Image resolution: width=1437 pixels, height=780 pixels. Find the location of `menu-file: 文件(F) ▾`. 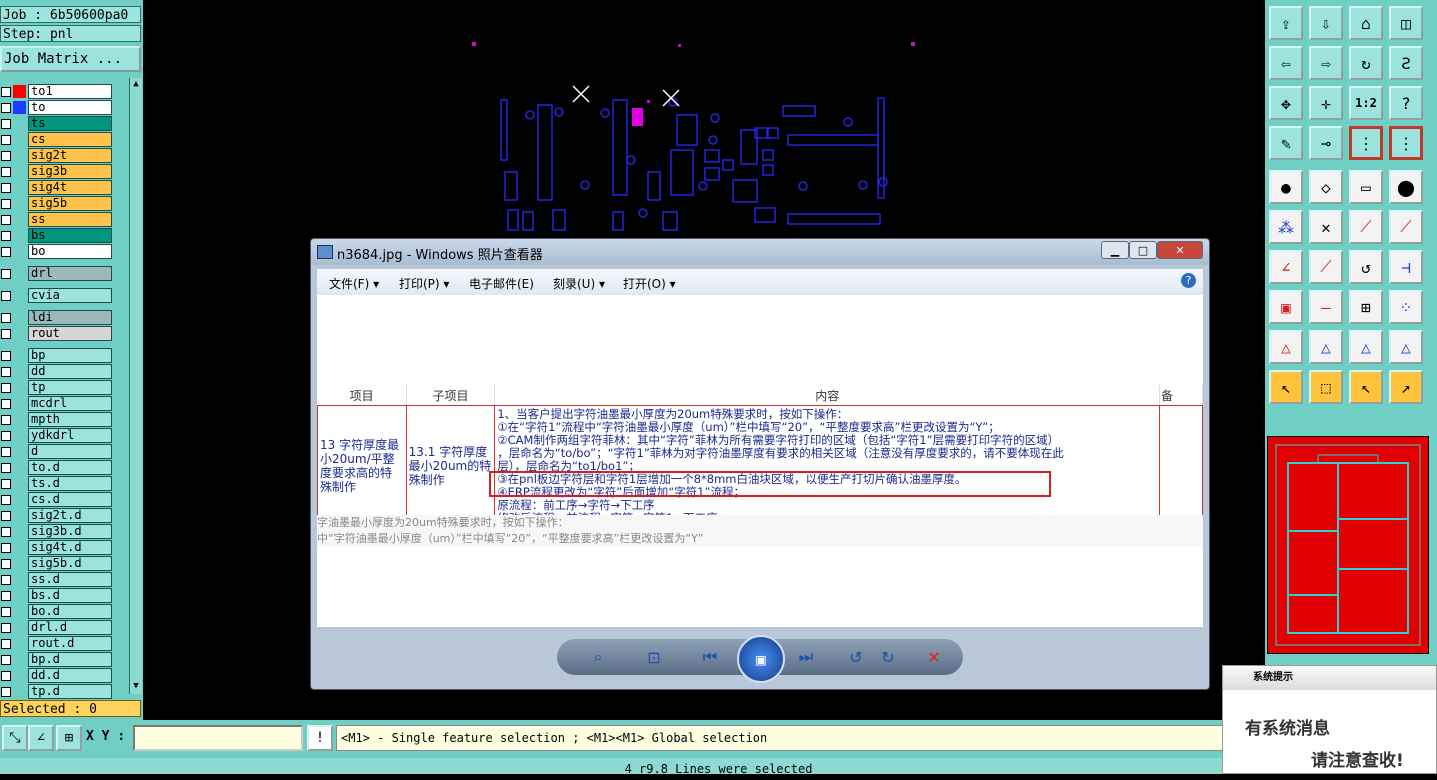

menu-file: 文件(F) ▾ is located at coordinates (354, 283).